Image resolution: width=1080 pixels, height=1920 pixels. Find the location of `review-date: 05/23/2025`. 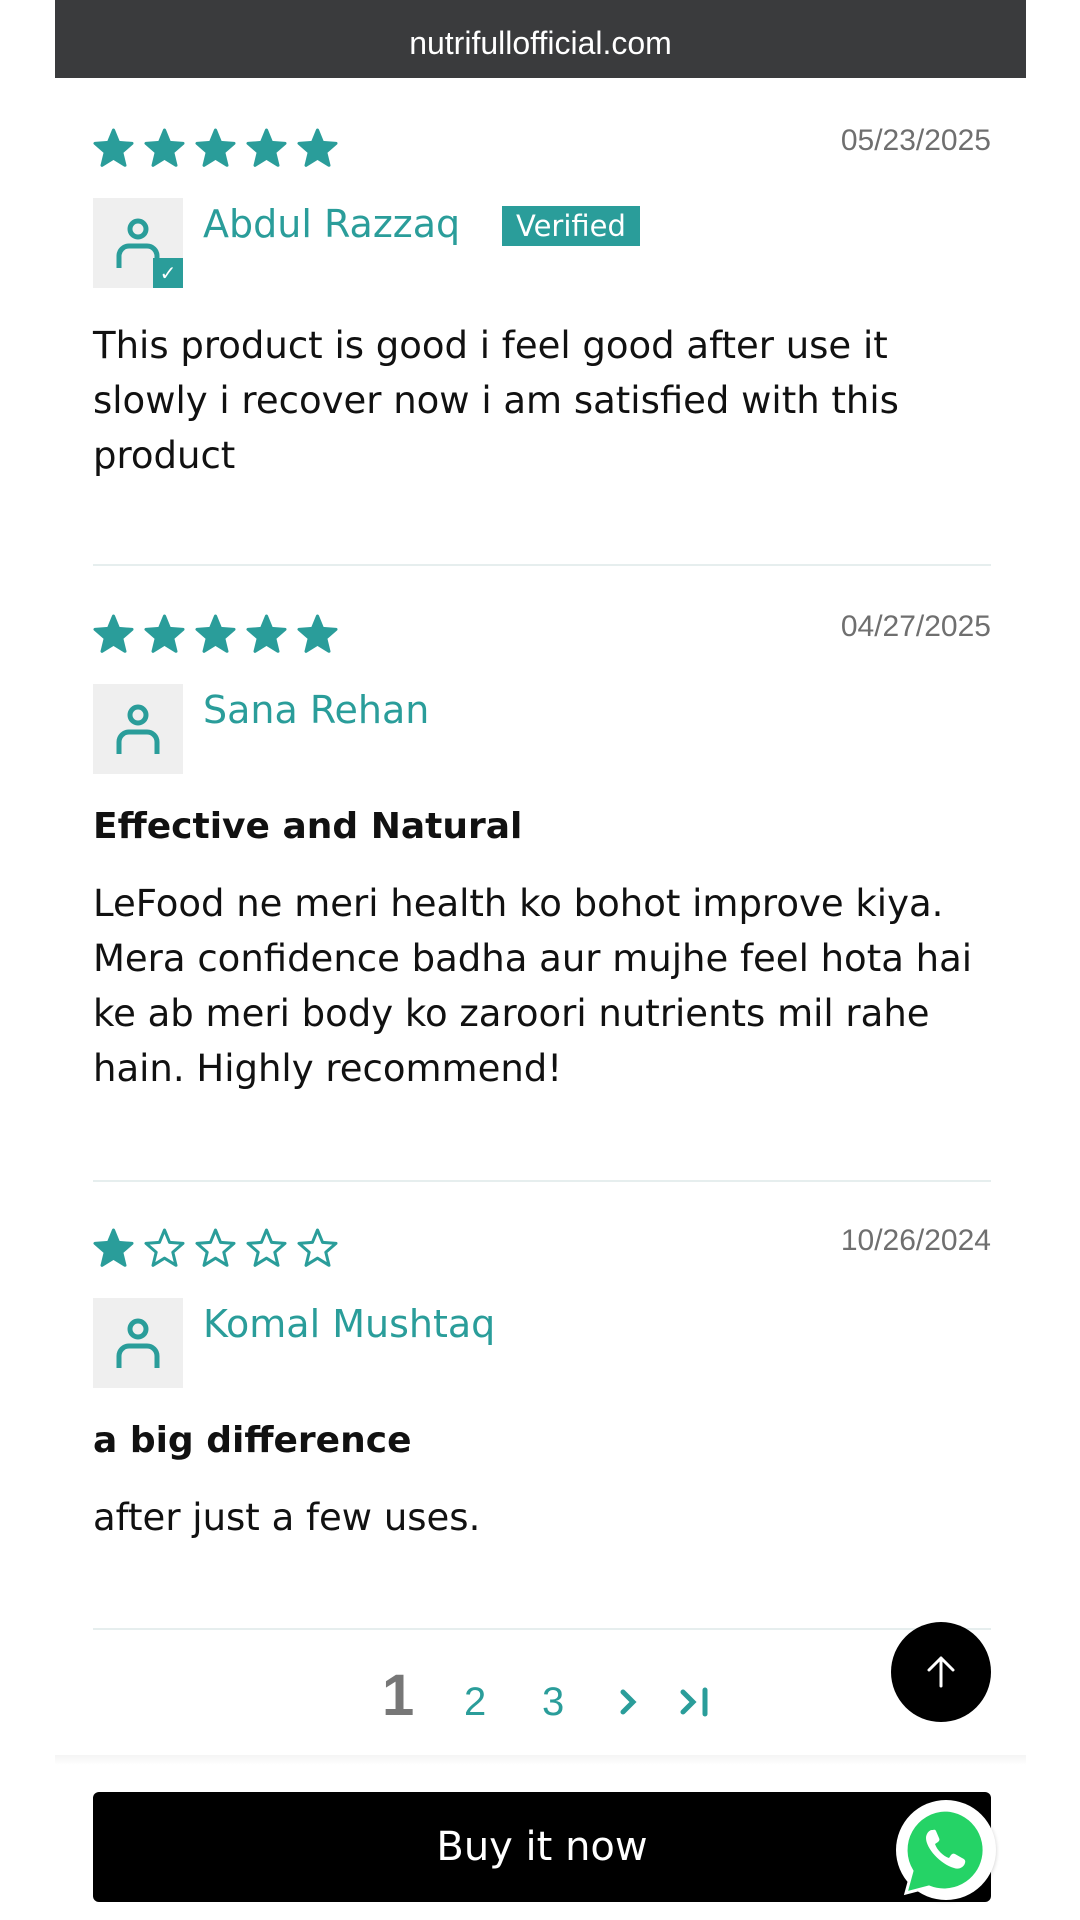

review-date: 05/23/2025 is located at coordinates (915, 140).